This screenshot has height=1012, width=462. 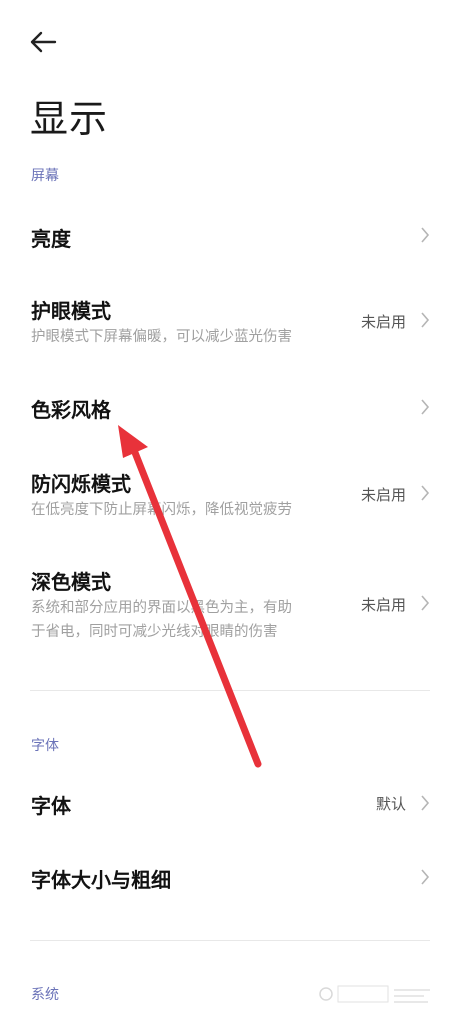 I want to click on back-button, so click(x=46, y=42).